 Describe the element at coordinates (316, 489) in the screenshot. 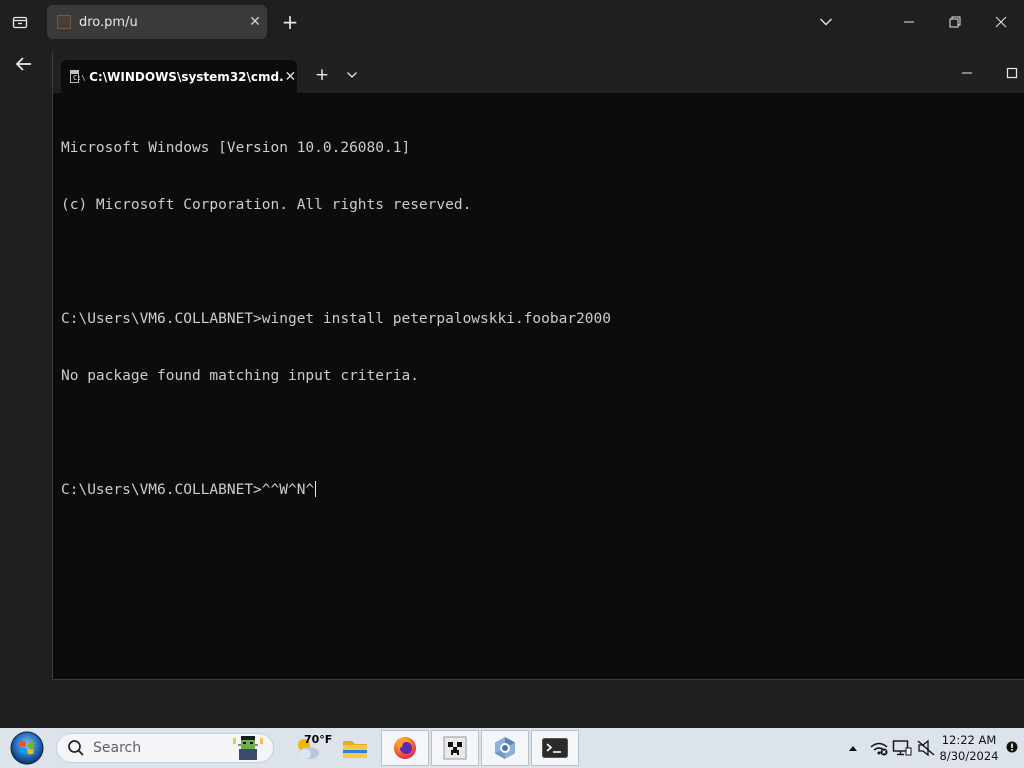

I see `text-cursor` at that location.